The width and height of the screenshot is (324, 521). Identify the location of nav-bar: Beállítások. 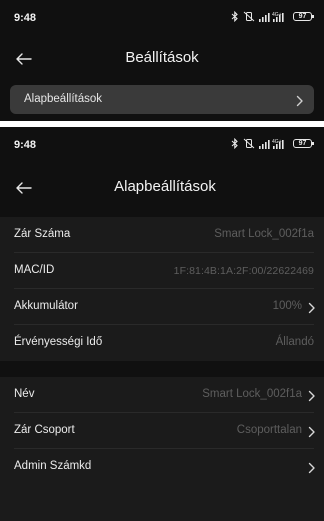
(162, 59).